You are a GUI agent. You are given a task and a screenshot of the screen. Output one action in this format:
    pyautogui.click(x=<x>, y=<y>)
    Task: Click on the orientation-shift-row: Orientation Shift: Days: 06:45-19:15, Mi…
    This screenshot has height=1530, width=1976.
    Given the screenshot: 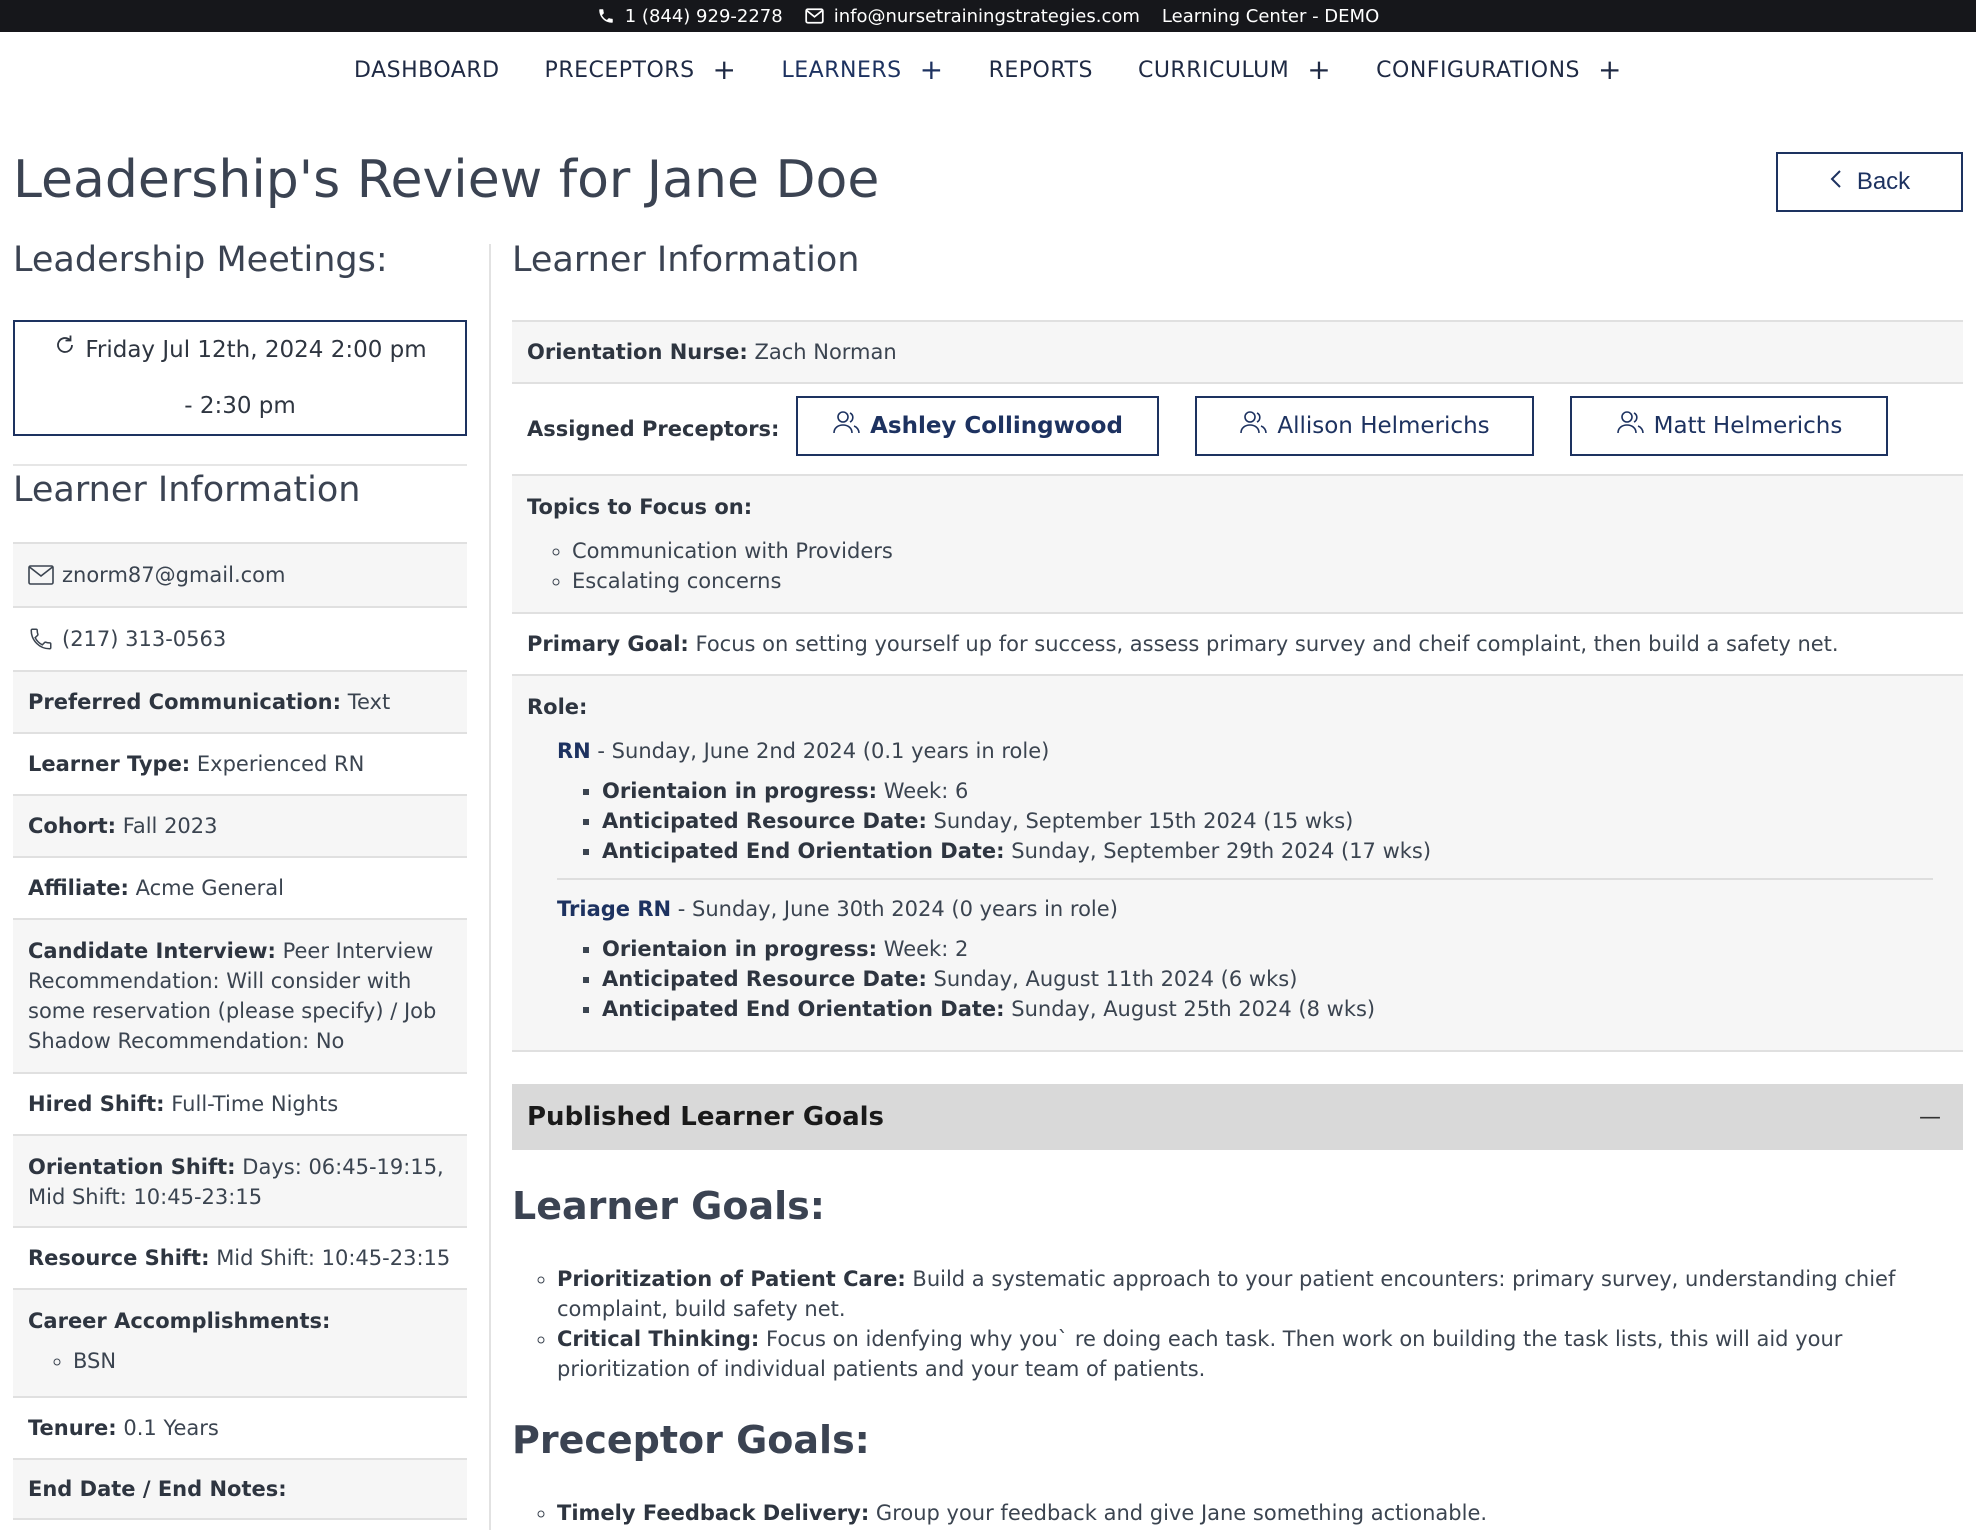 What is the action you would take?
    pyautogui.click(x=240, y=1180)
    